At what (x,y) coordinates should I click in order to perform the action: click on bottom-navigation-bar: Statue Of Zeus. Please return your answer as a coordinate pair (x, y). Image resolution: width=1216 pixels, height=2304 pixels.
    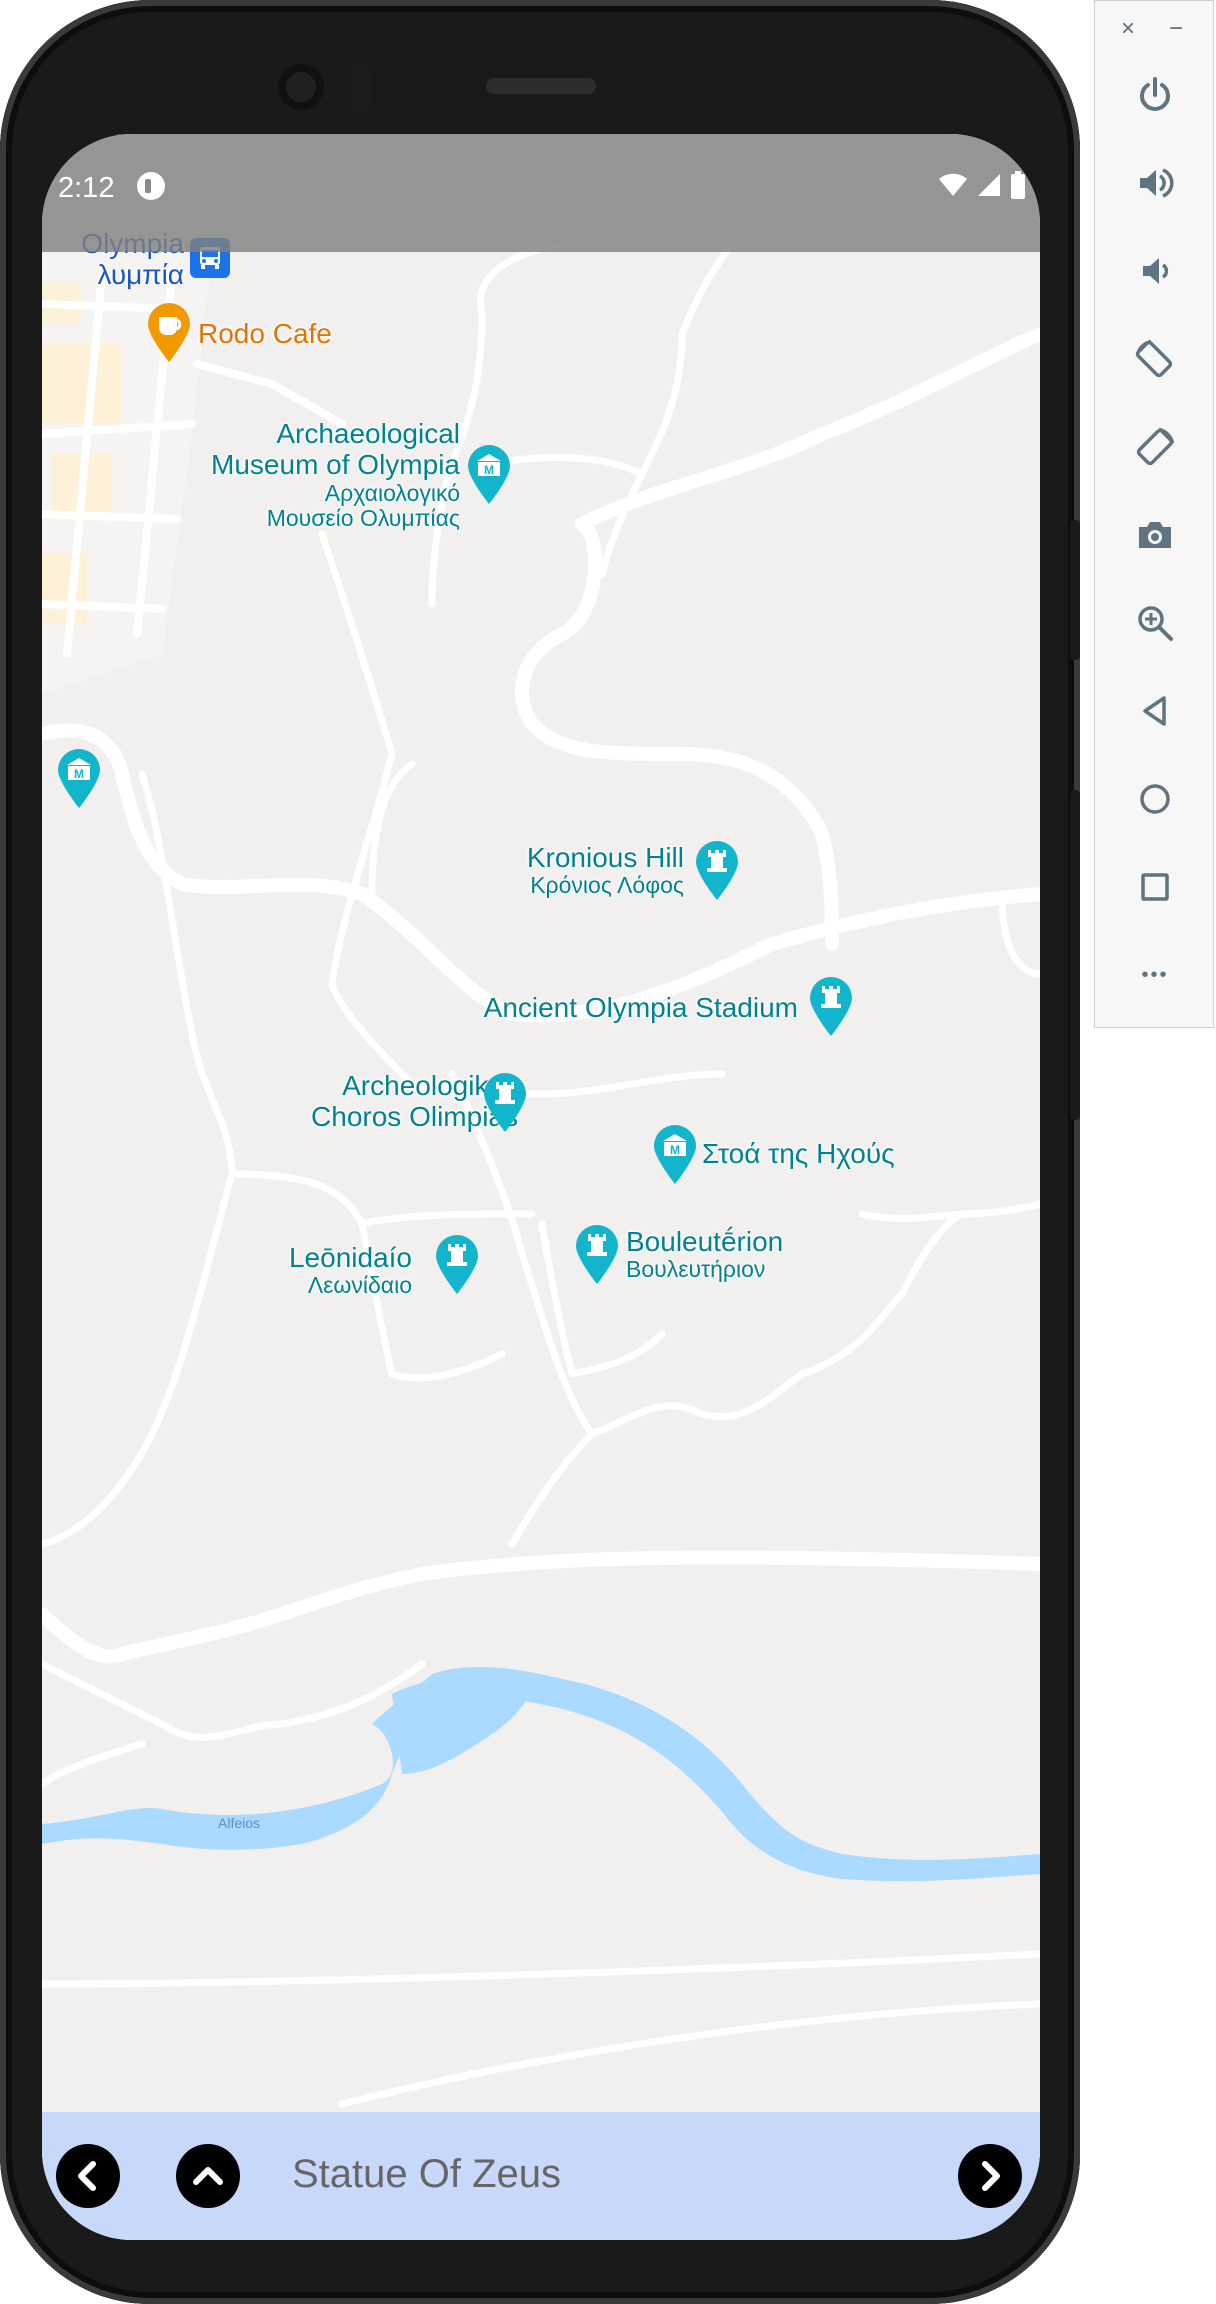
    Looking at the image, I should click on (541, 2176).